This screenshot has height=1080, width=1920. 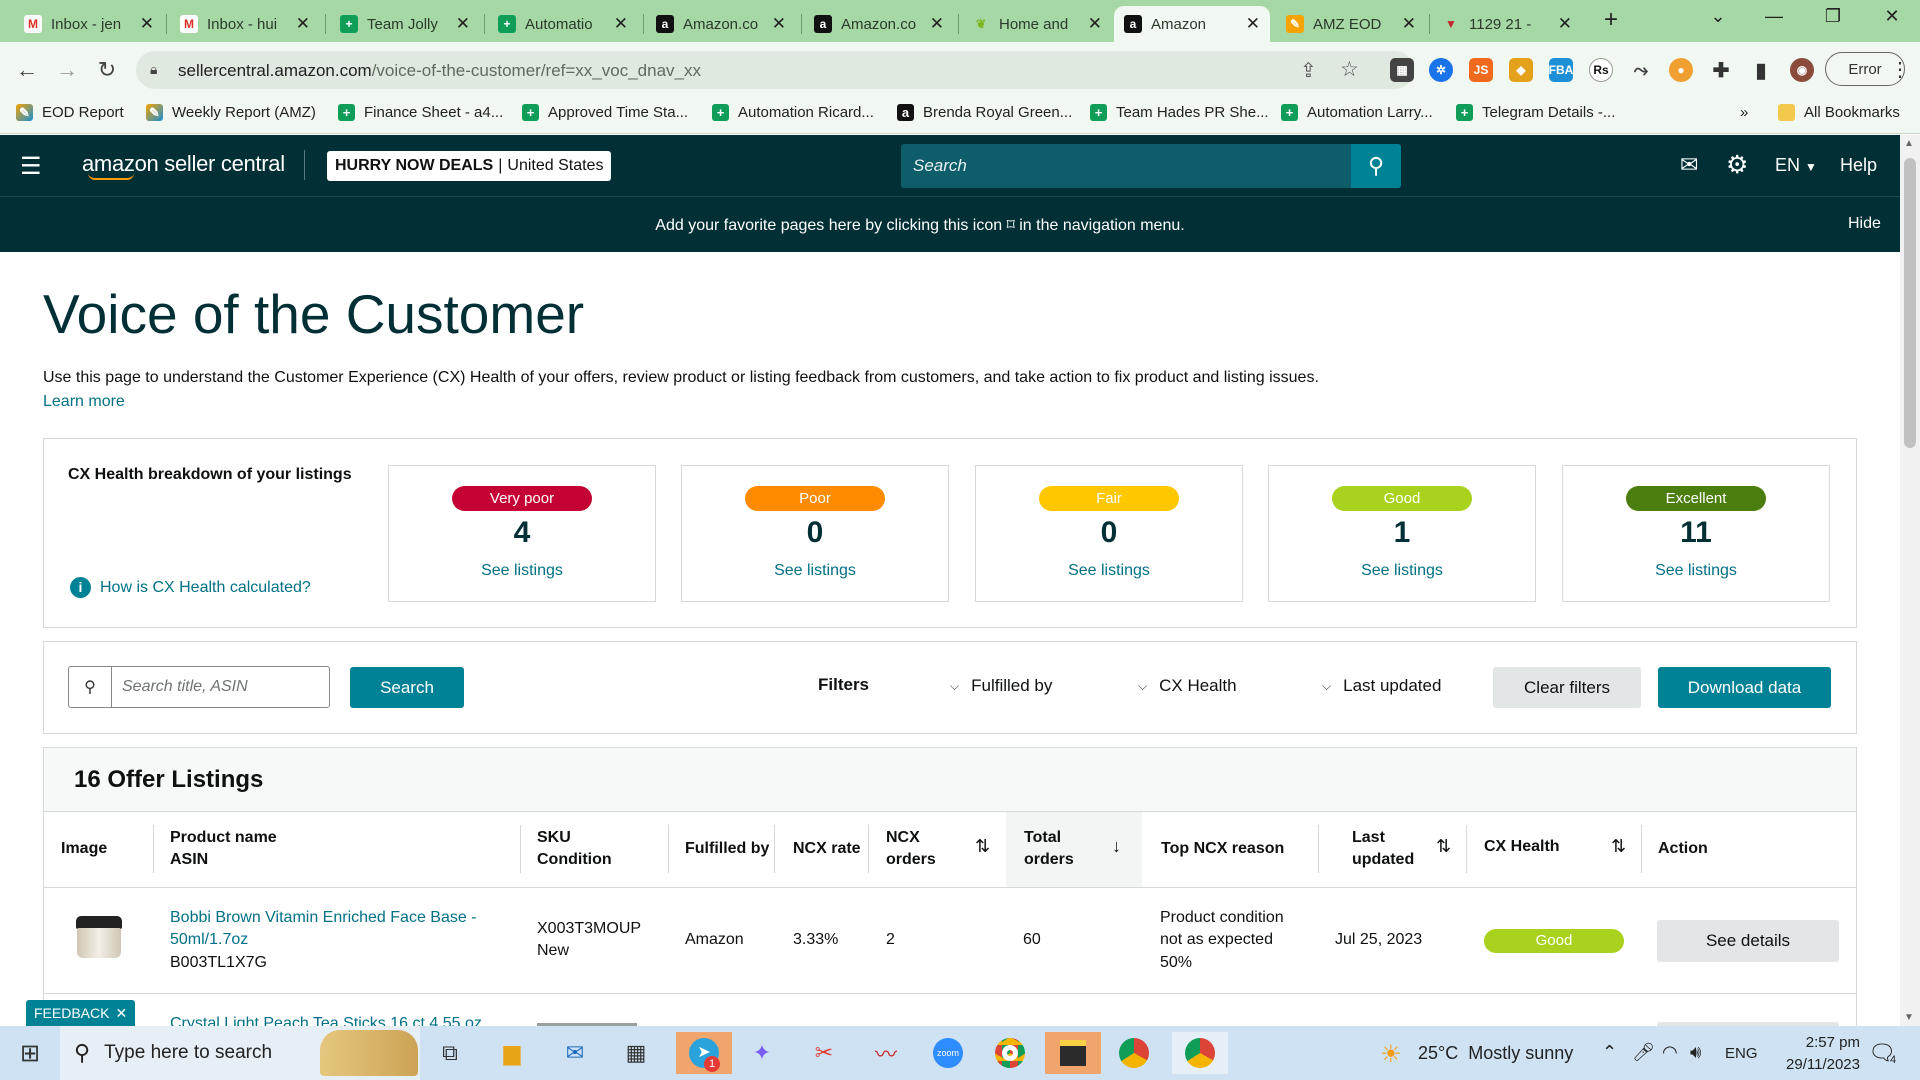 I want to click on windows-start-icon: ⊞, so click(x=30, y=1053).